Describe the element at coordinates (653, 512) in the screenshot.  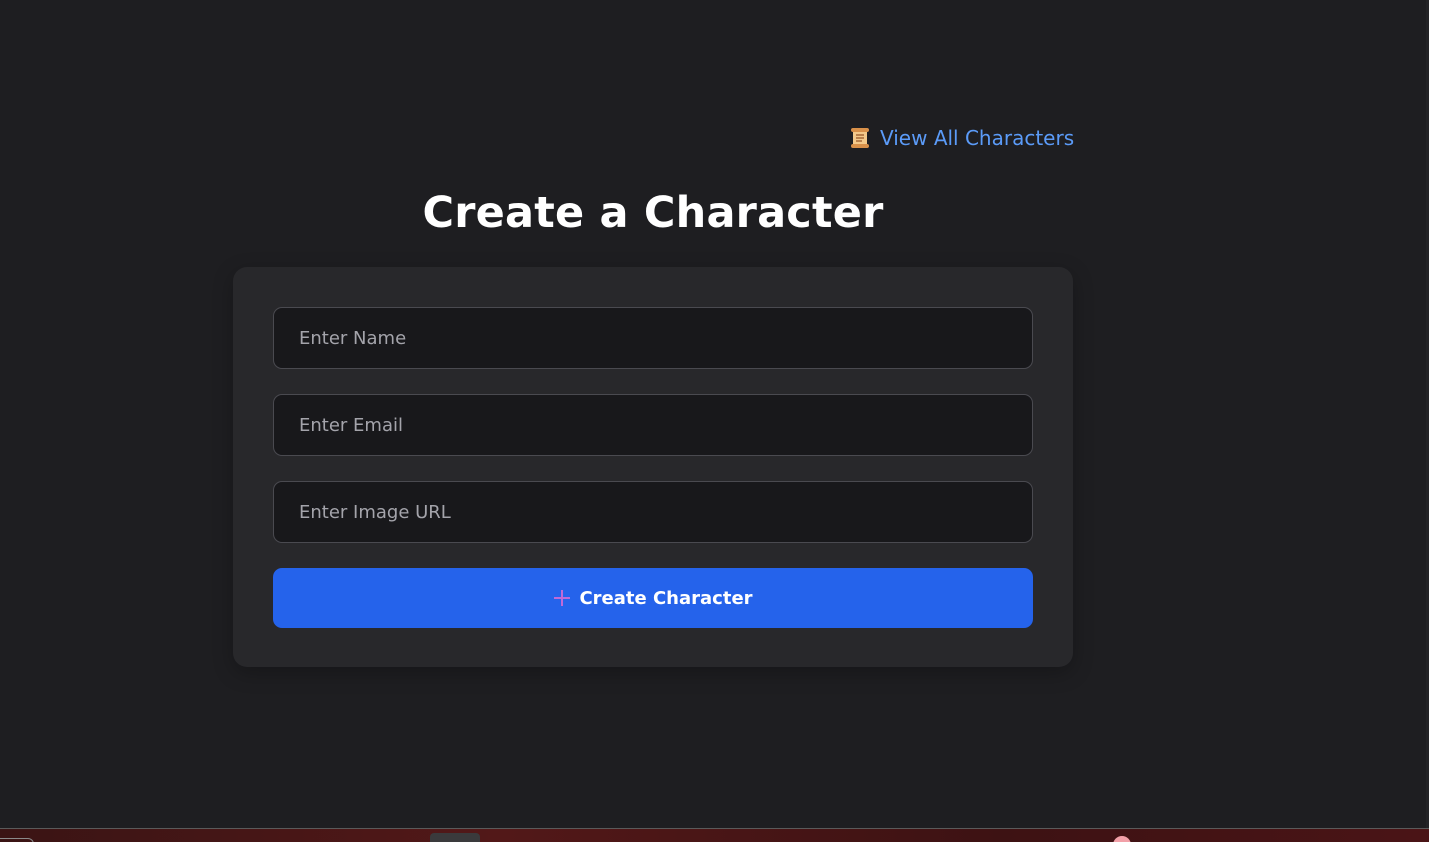
I see `image-url-input` at that location.